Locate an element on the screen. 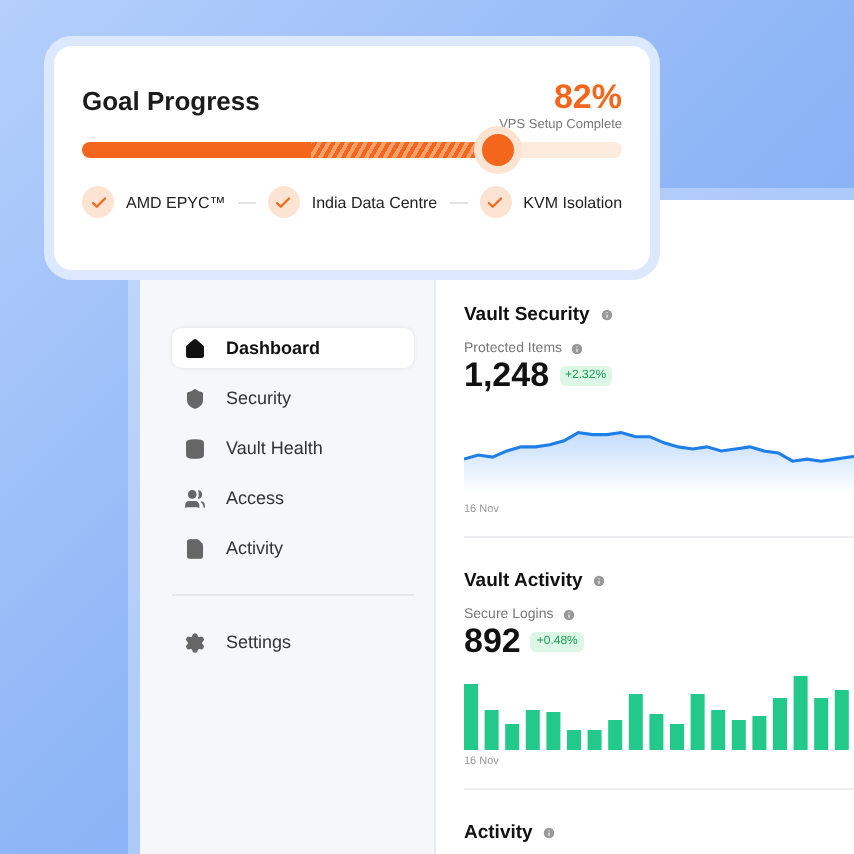 The width and height of the screenshot is (854, 854). sidebar-item: Access is located at coordinates (293, 498).